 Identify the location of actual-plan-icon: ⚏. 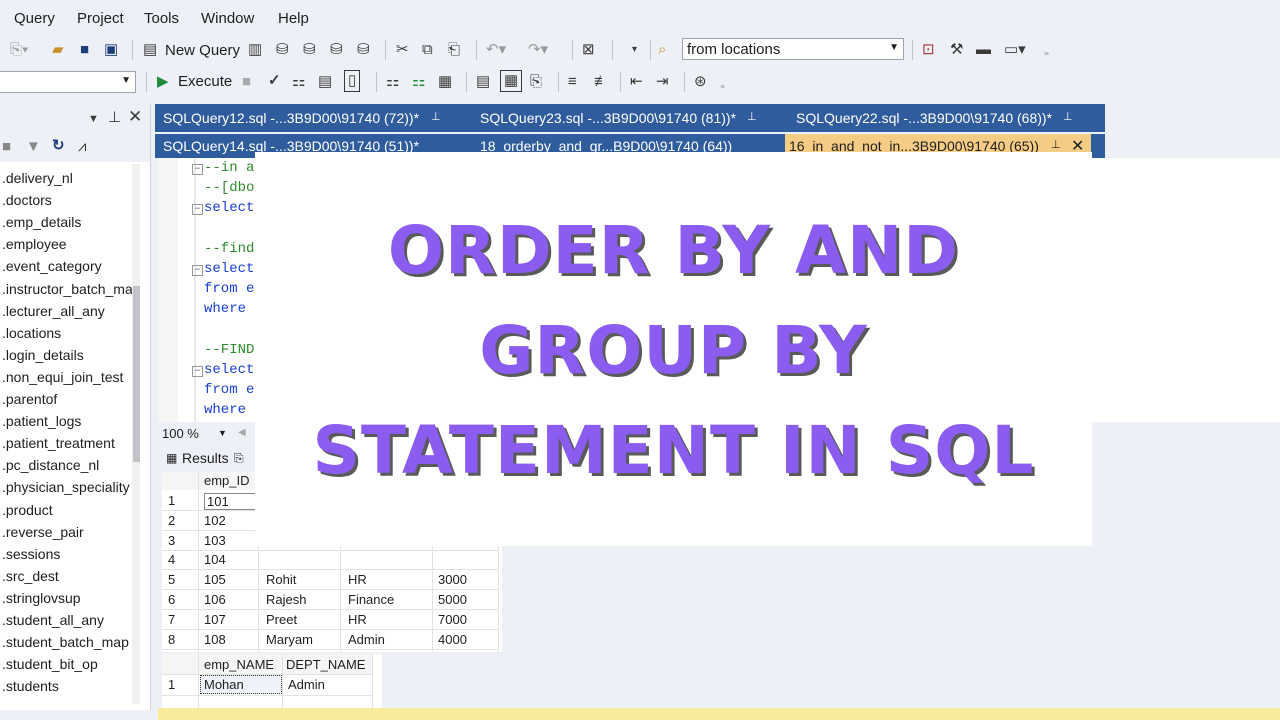
(392, 82).